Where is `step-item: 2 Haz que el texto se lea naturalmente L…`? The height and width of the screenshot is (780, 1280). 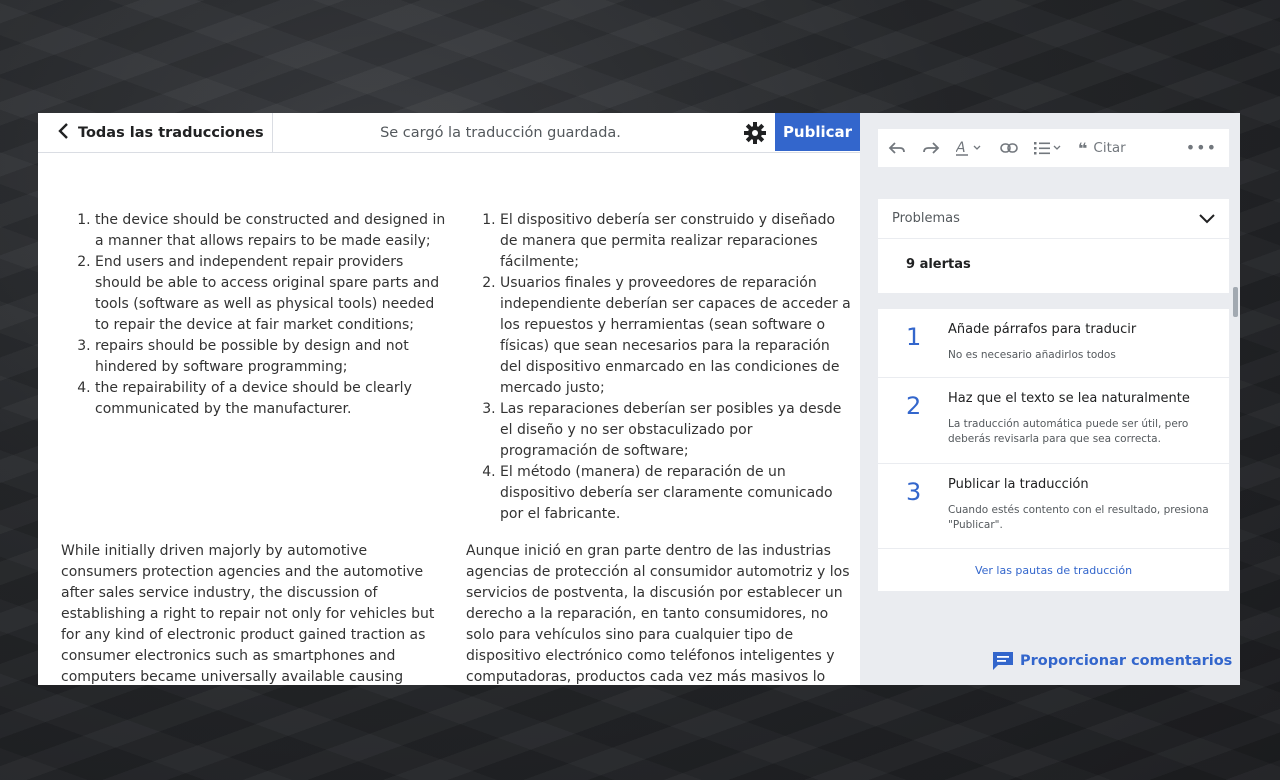
step-item: 2 Haz que el texto se lea naturalmente L… is located at coordinates (1053, 421).